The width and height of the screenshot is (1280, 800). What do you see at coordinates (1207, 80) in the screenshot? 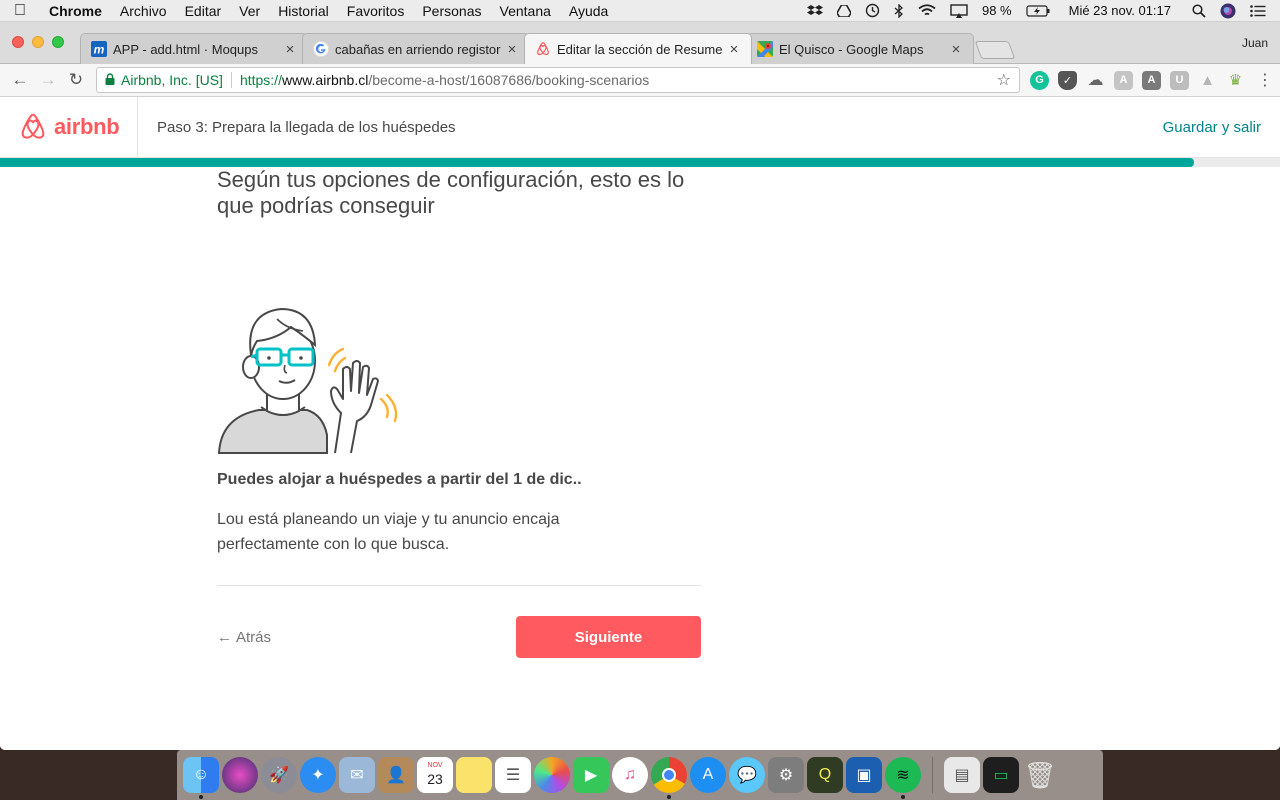
I see `drive-icon: ▲` at bounding box center [1207, 80].